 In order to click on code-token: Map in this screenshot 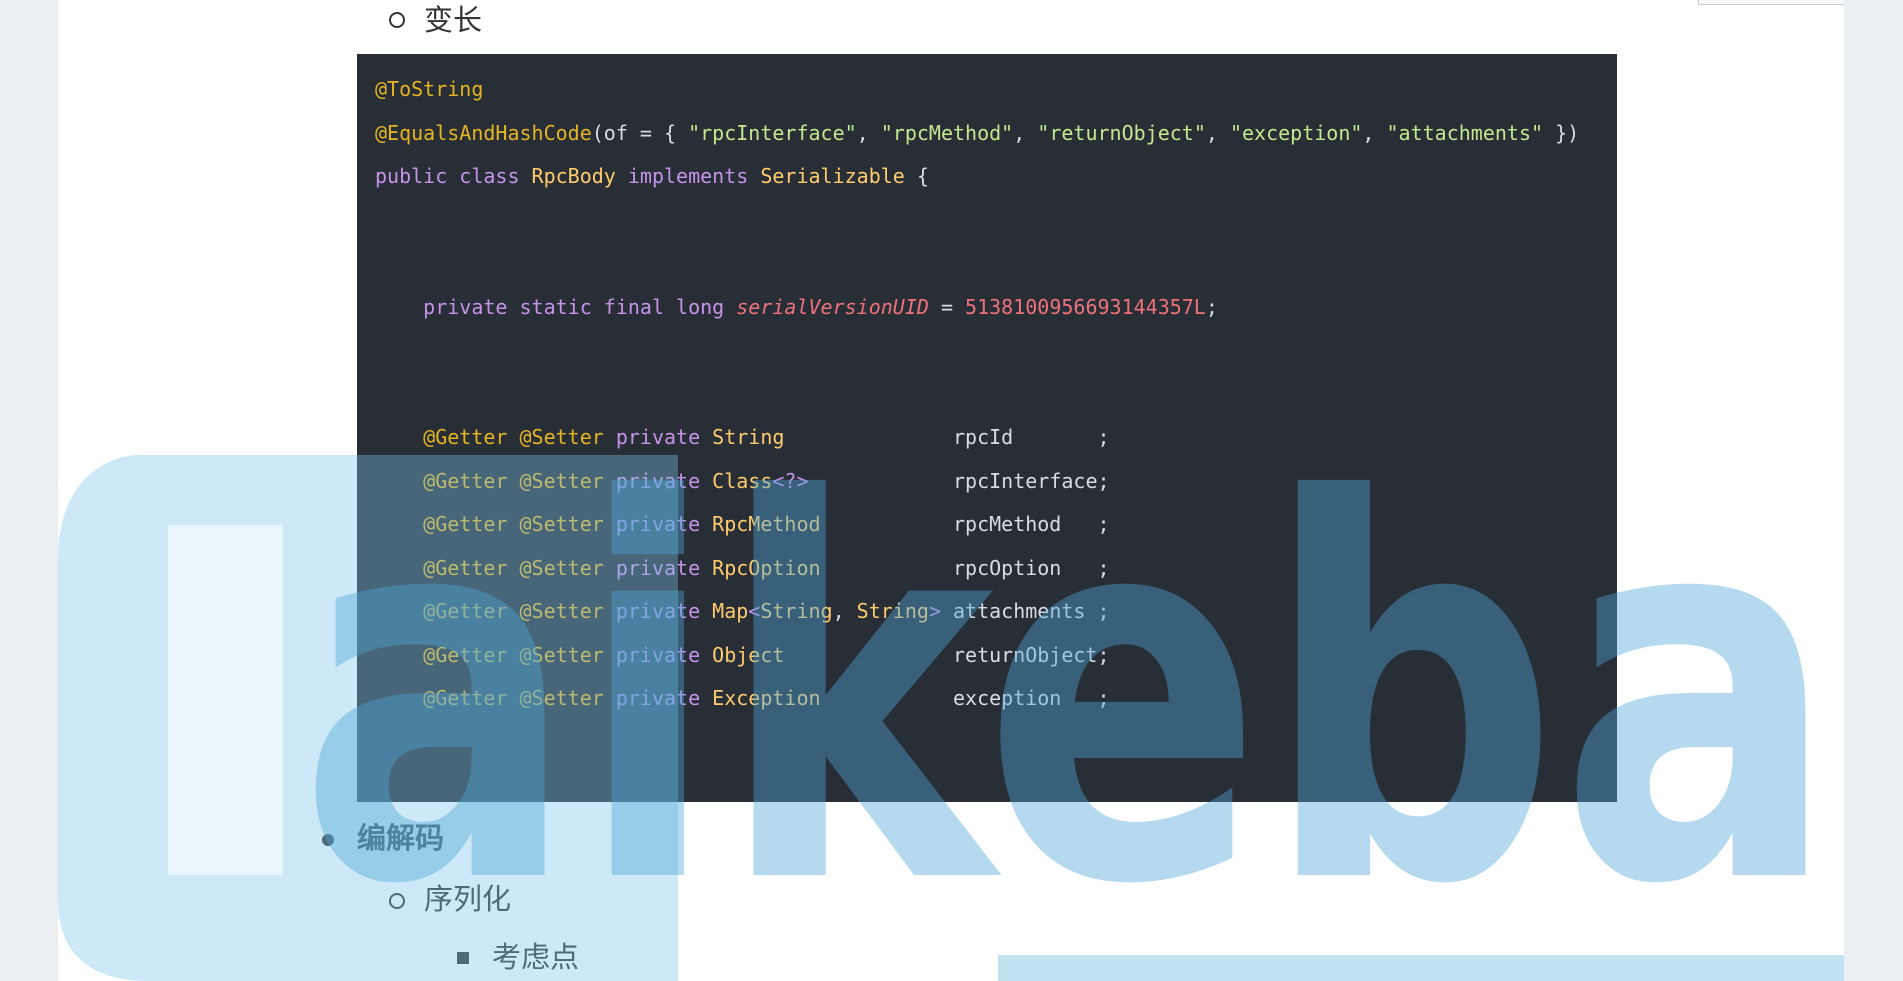, I will do `click(730, 611)`.